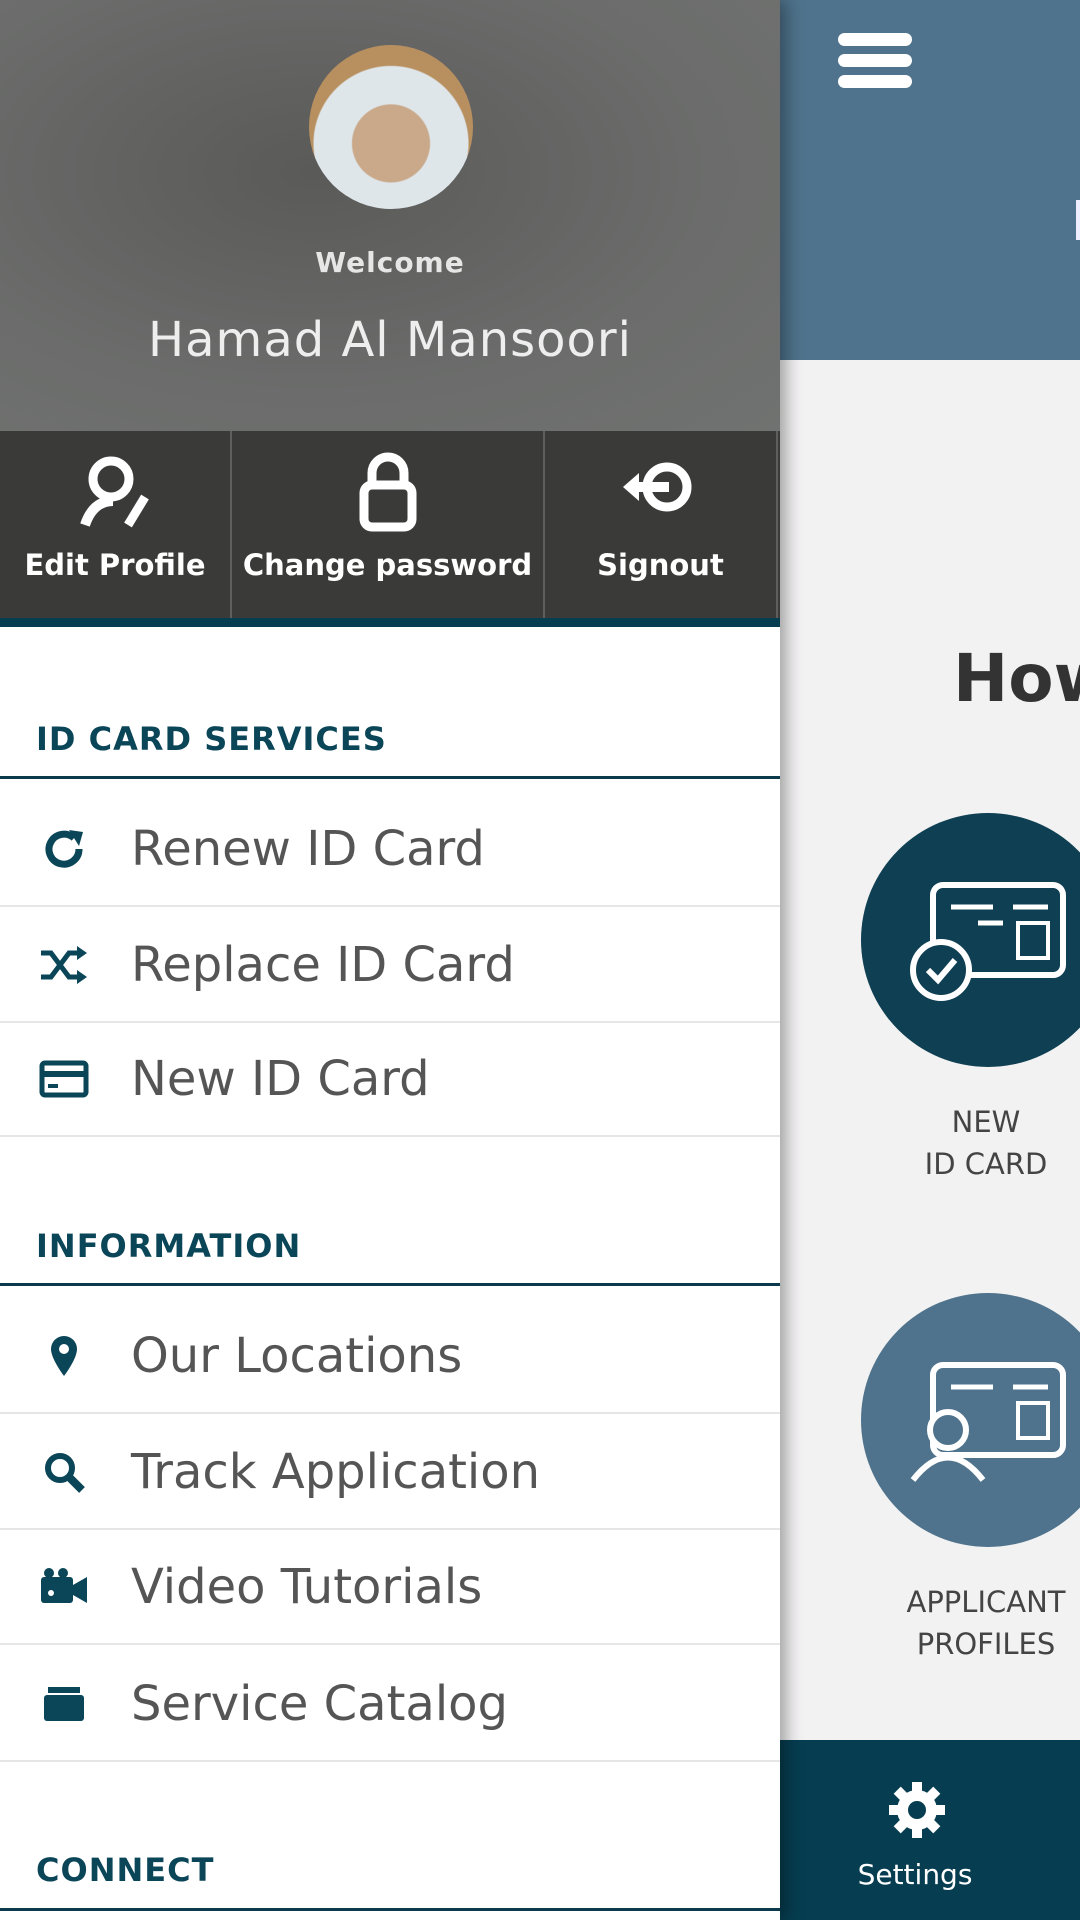 The image size is (1080, 1920). What do you see at coordinates (63, 1704) in the screenshot?
I see `folder-icon` at bounding box center [63, 1704].